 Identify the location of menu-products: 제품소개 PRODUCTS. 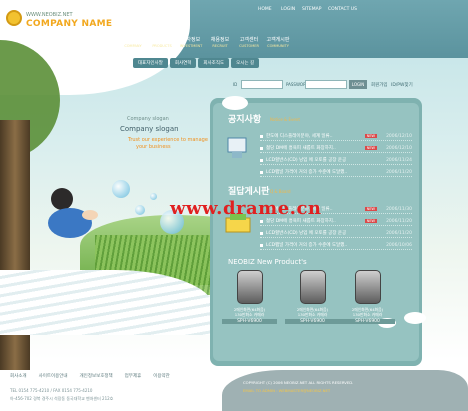
(162, 43).